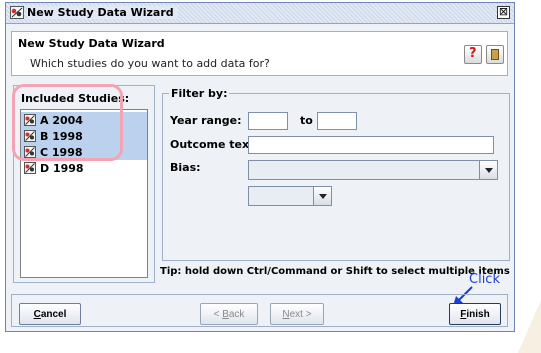 The width and height of the screenshot is (541, 353). Describe the element at coordinates (268, 121) in the screenshot. I see `year-from-input` at that location.